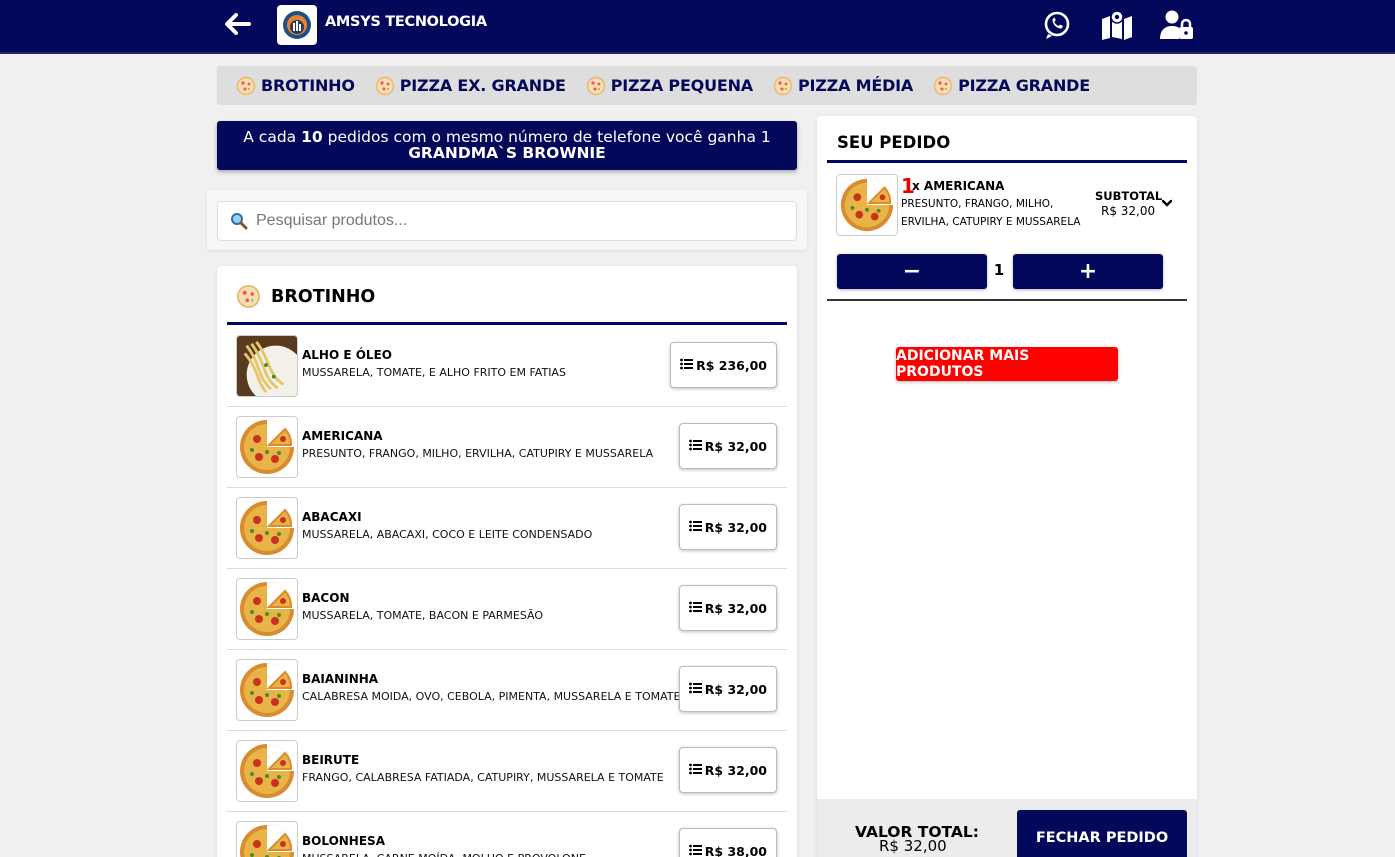 Image resolution: width=1395 pixels, height=857 pixels. What do you see at coordinates (343, 841) in the screenshot?
I see `product-name: BOLONHESA` at bounding box center [343, 841].